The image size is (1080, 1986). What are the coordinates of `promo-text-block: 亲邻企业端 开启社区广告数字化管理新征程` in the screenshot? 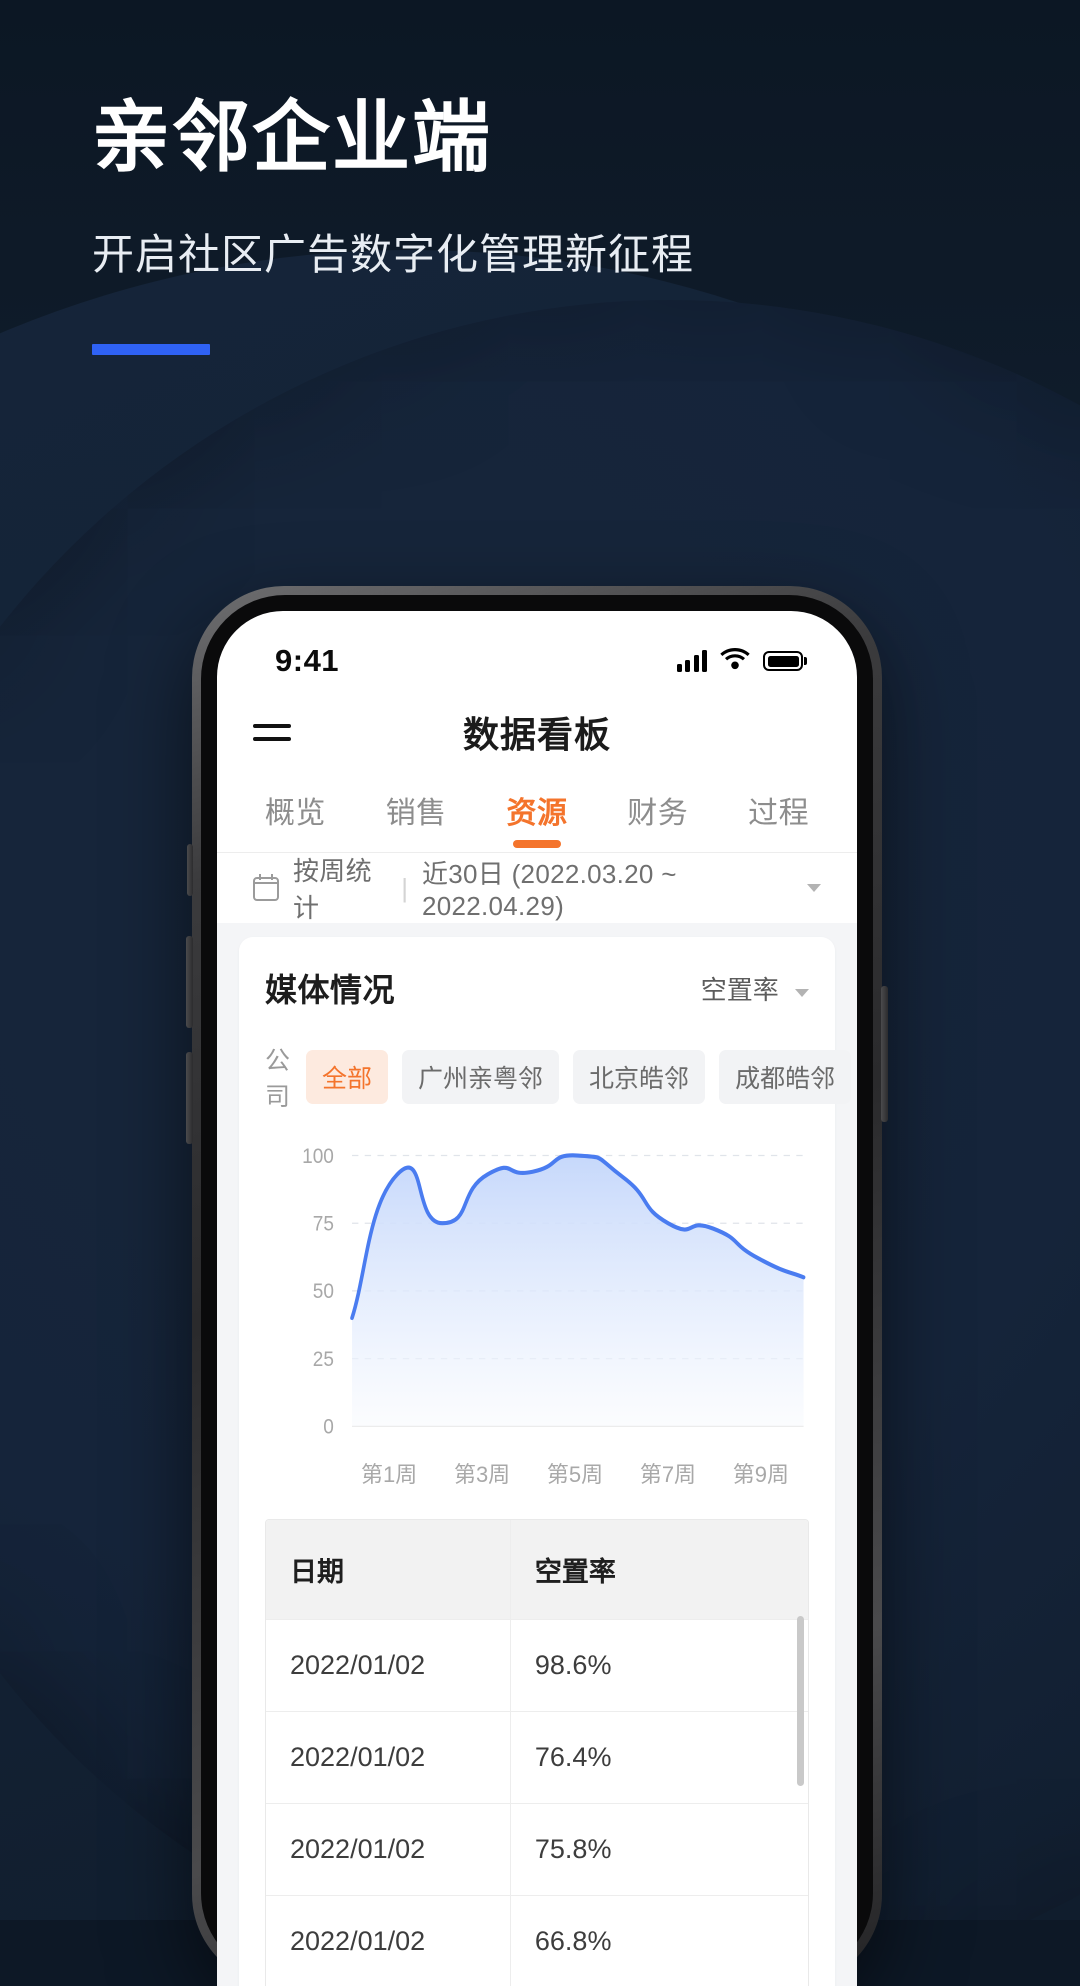 It's located at (393, 224).